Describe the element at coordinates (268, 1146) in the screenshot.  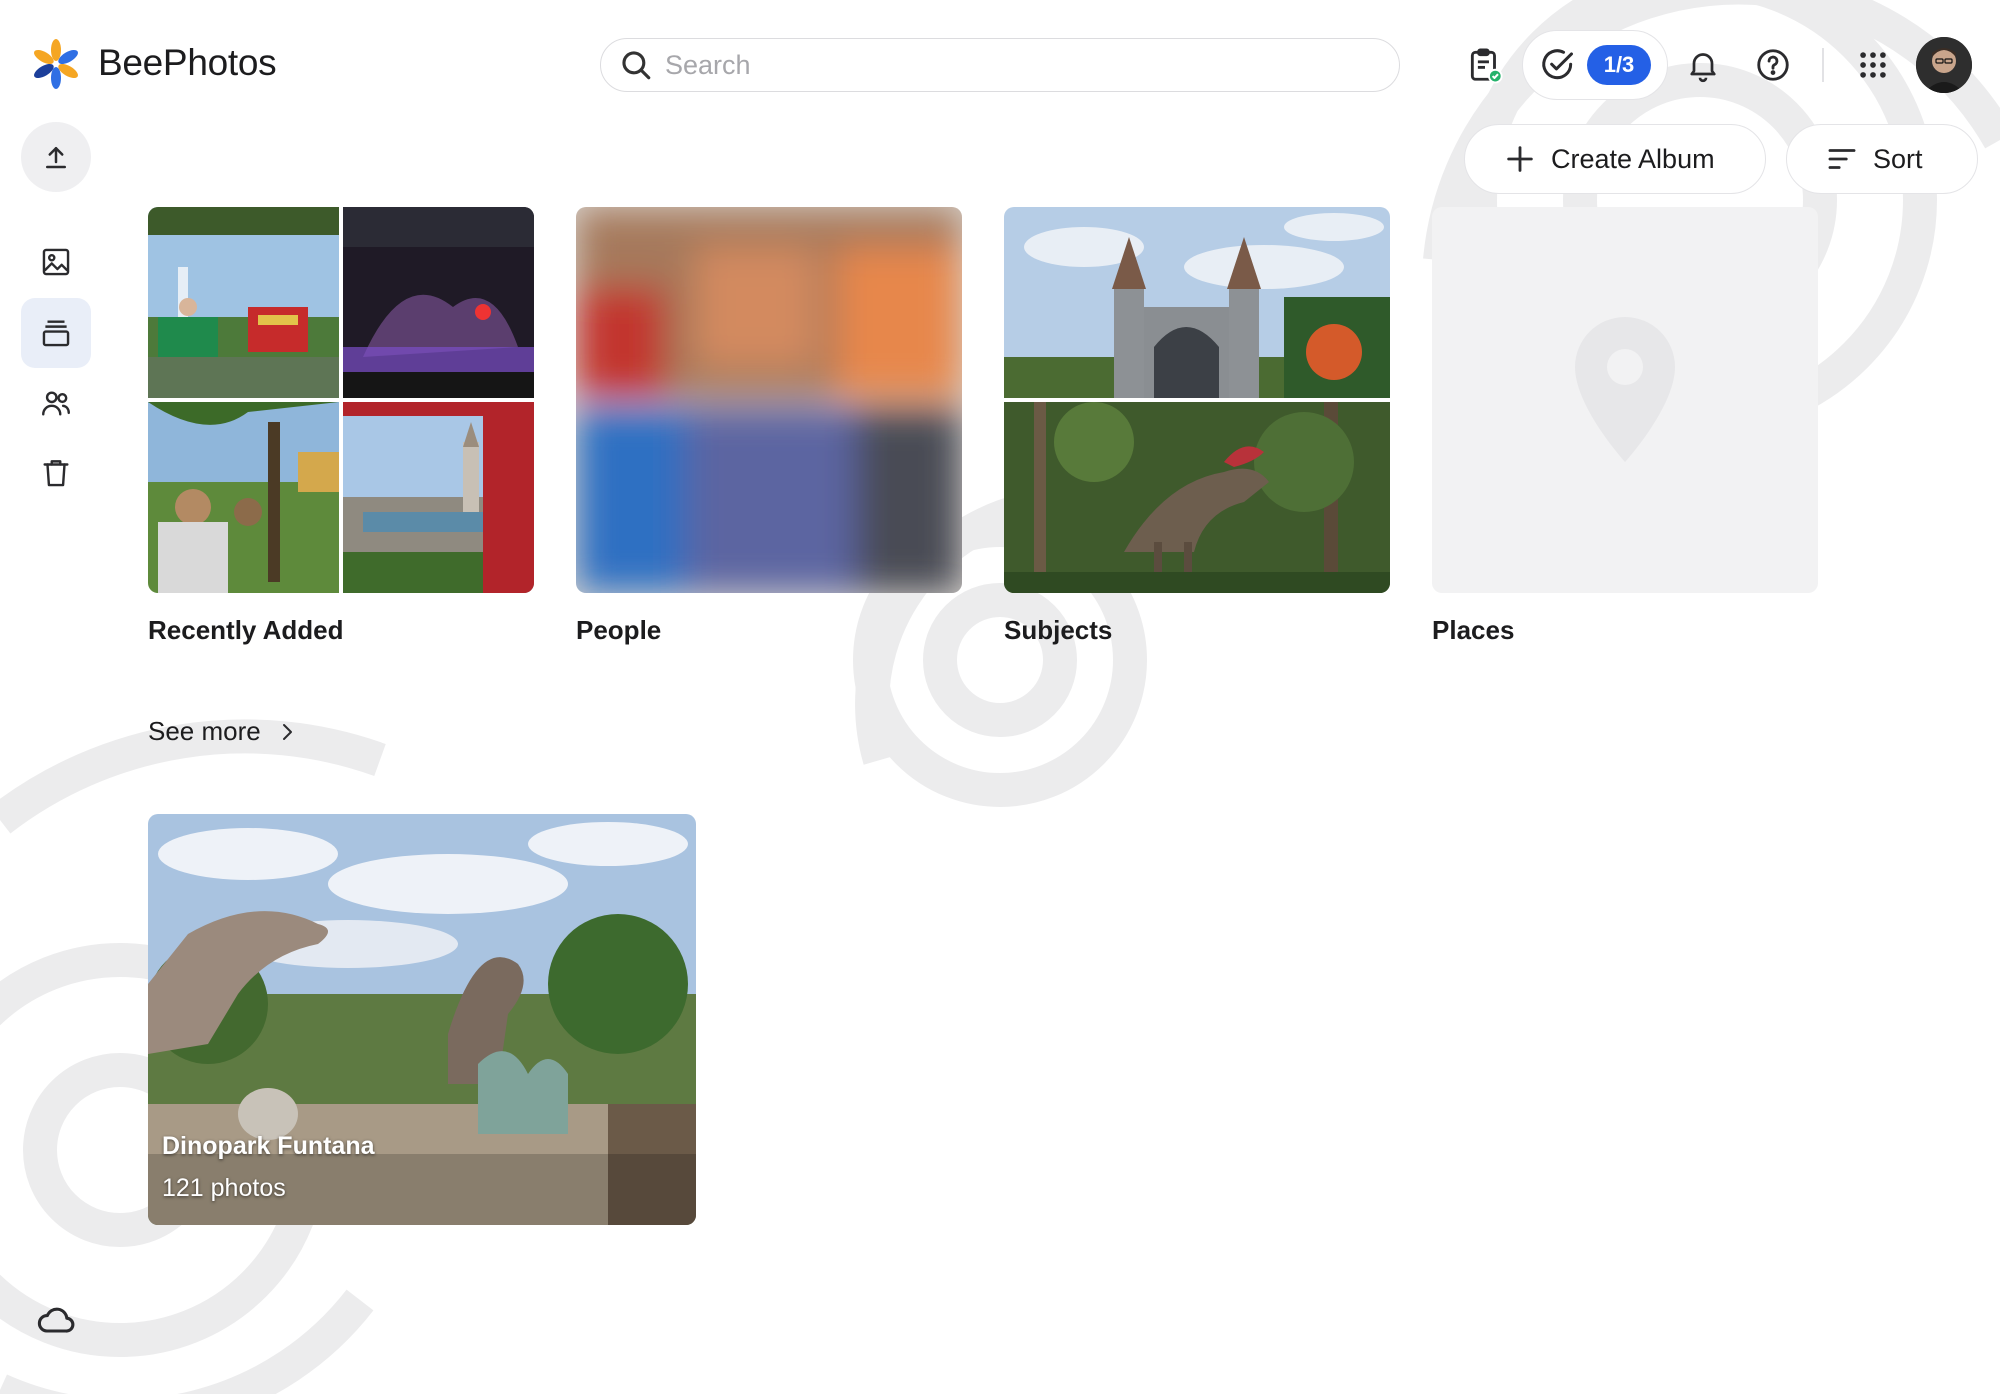
I see `album-title: Dinopark Funtana` at that location.